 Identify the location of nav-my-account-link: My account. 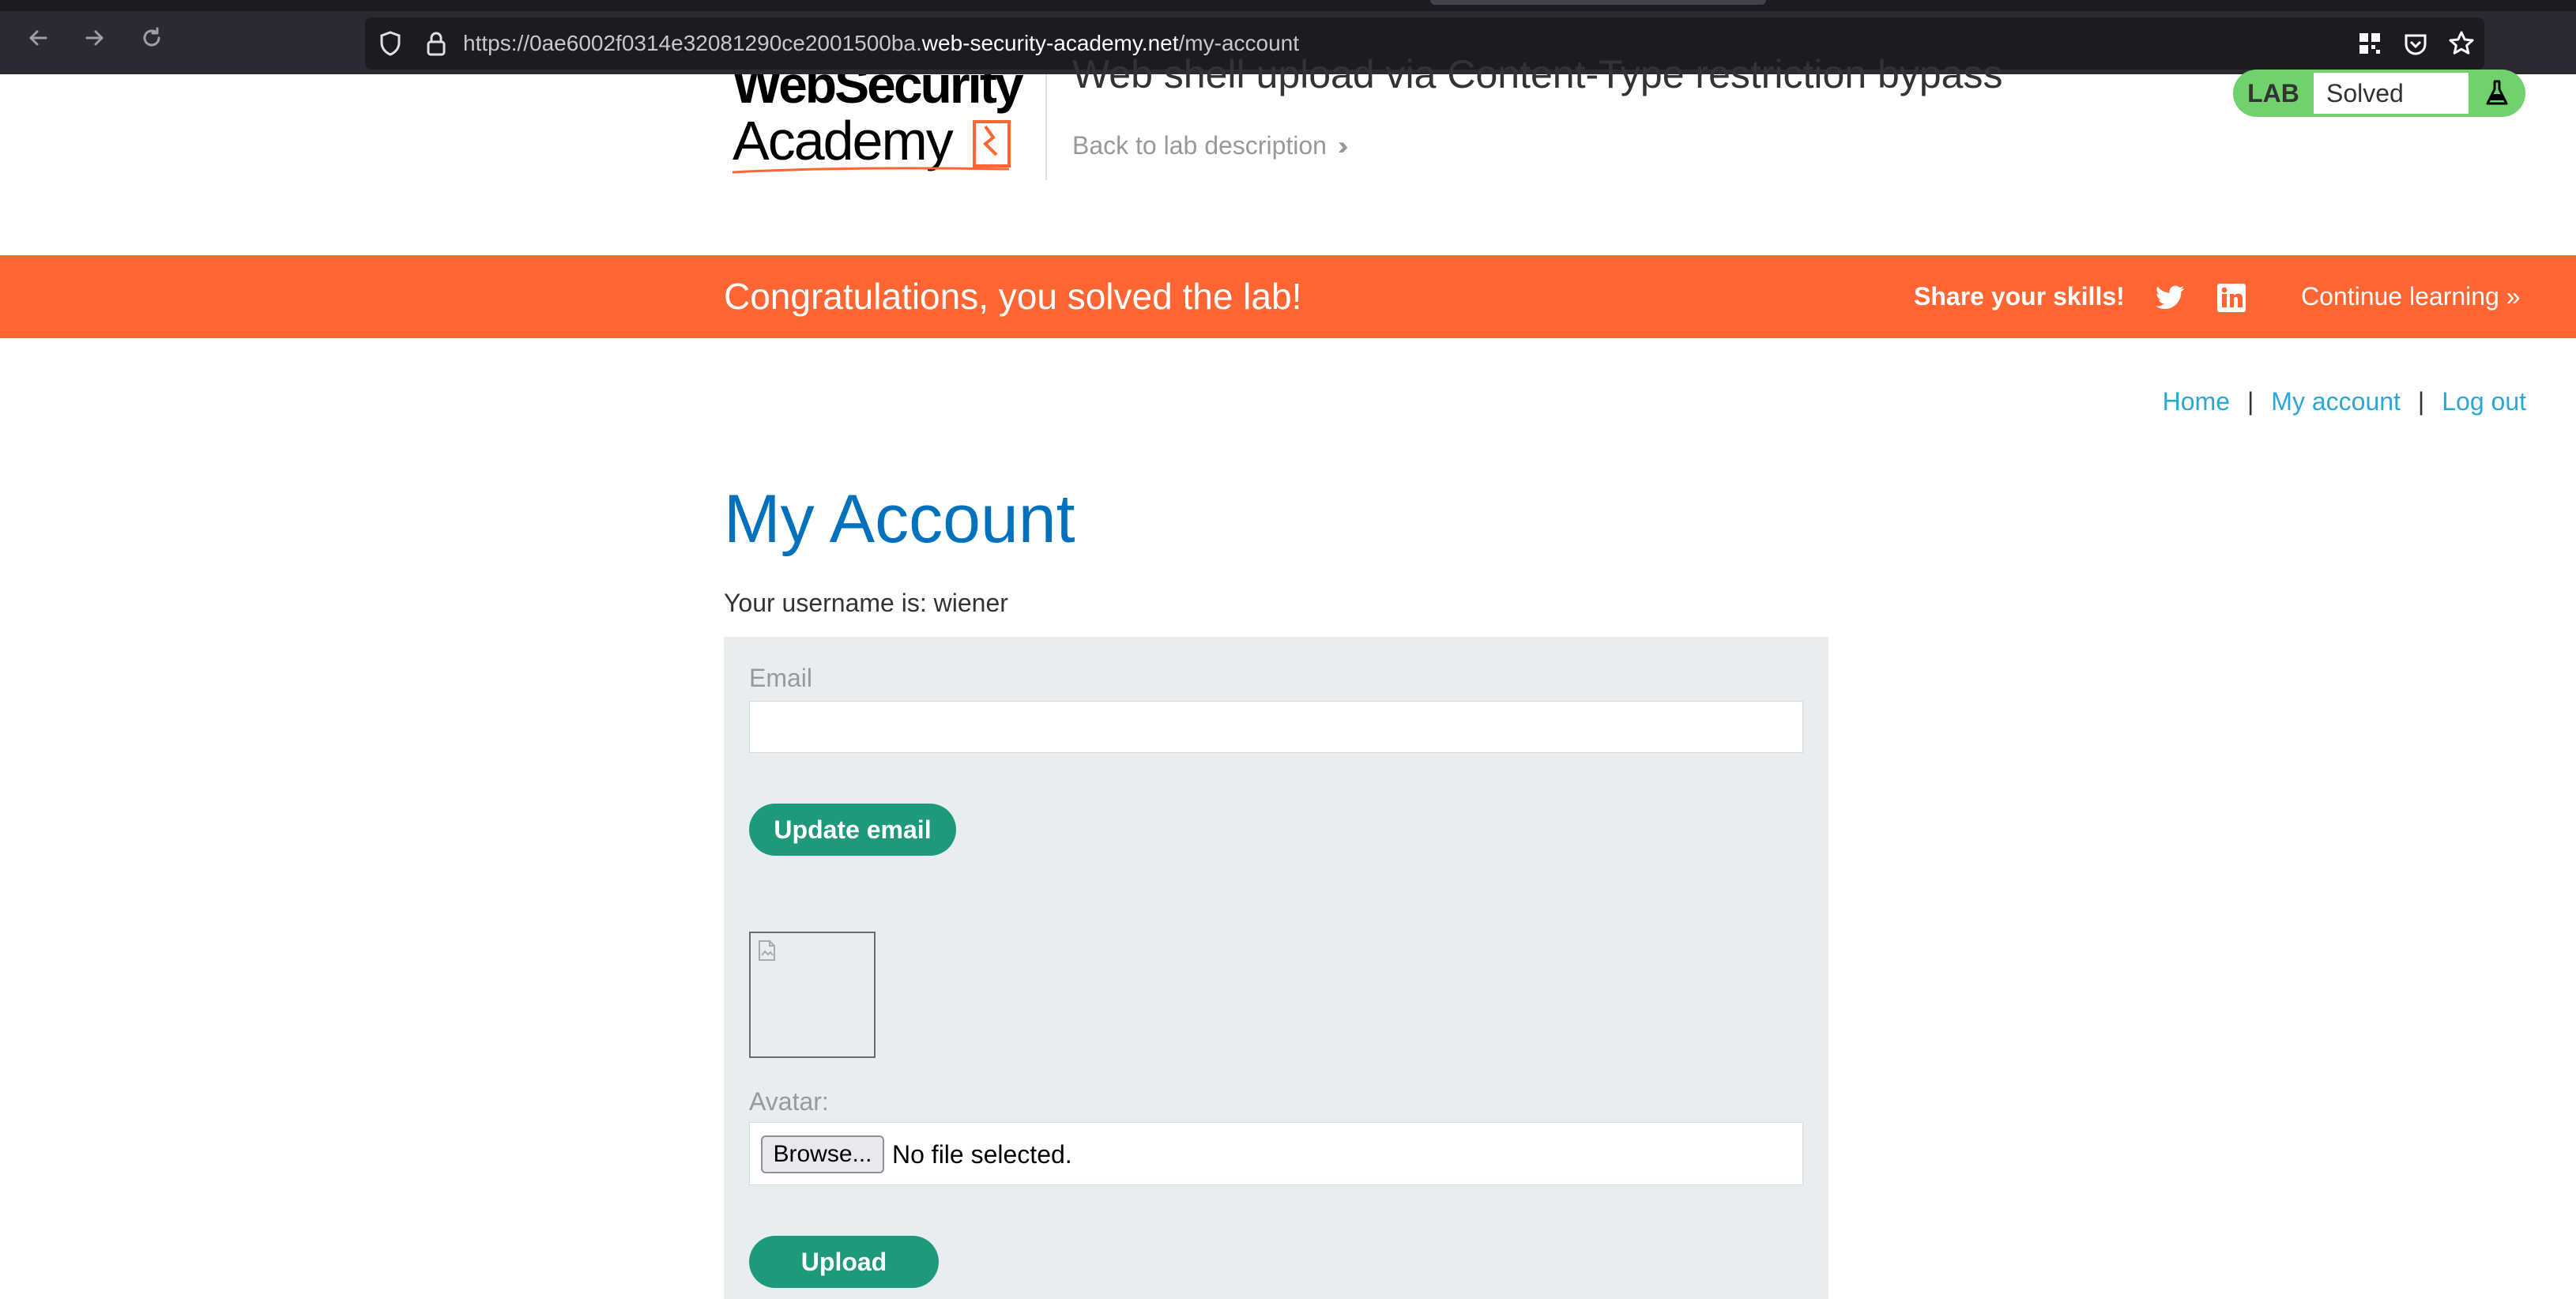
(2336, 401).